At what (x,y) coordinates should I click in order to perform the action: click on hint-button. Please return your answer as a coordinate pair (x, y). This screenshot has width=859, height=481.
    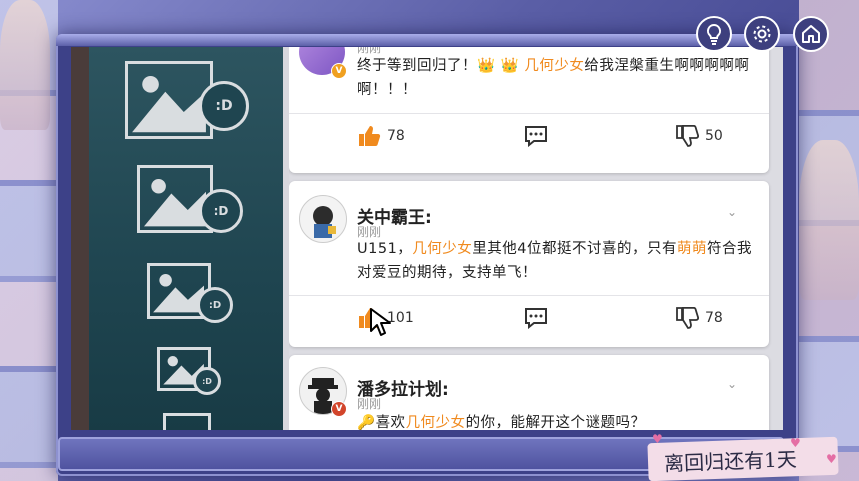
    Looking at the image, I should click on (714, 34).